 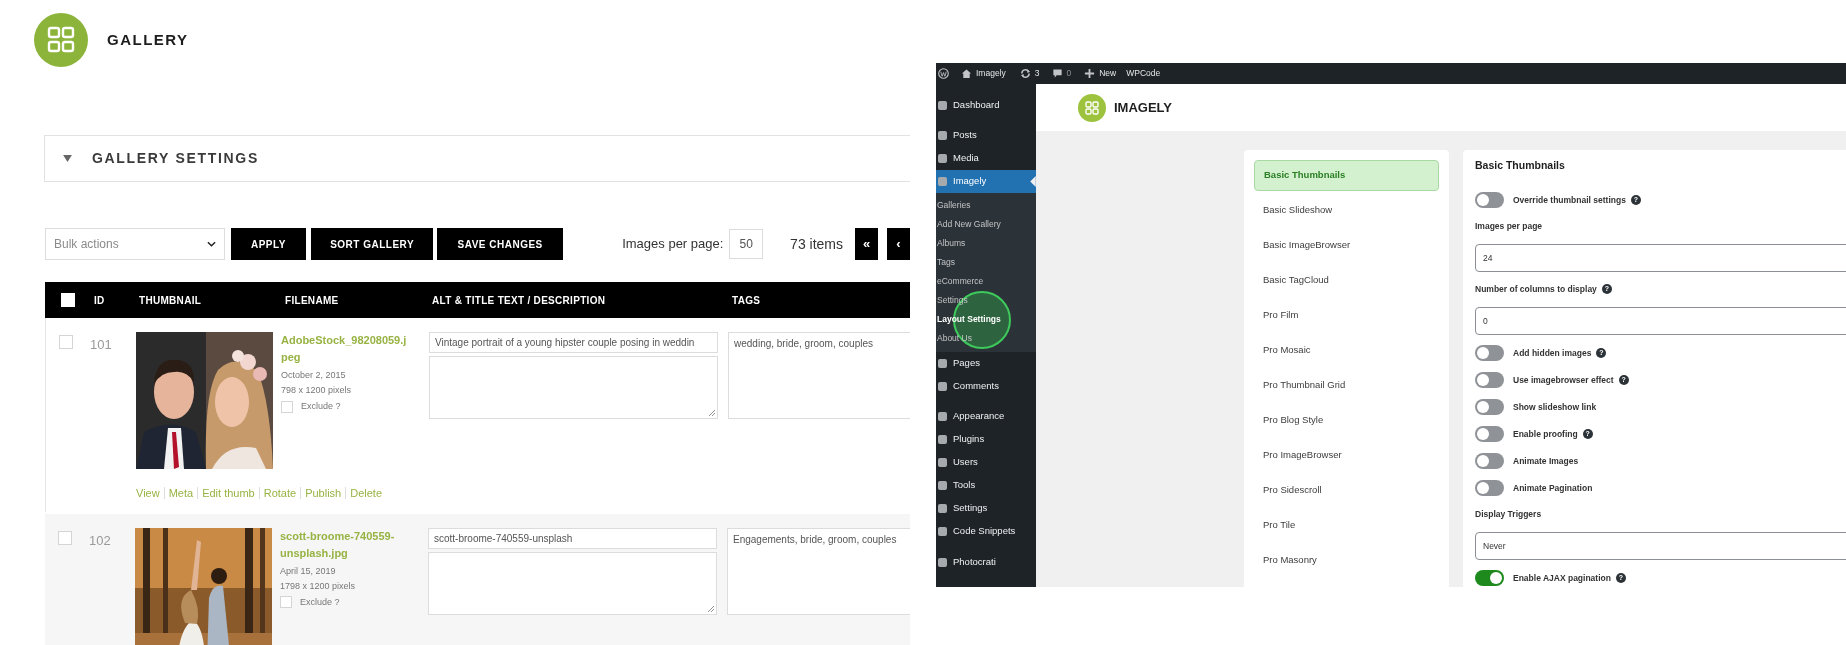 What do you see at coordinates (986, 262) in the screenshot?
I see `submenu-item: Tags` at bounding box center [986, 262].